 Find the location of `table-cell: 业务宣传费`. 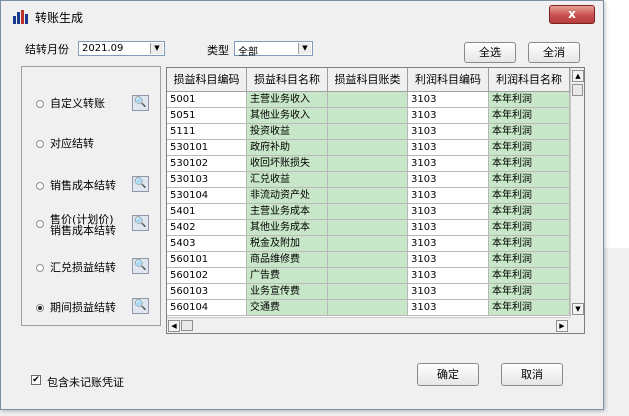

table-cell: 业务宣传费 is located at coordinates (287, 292).